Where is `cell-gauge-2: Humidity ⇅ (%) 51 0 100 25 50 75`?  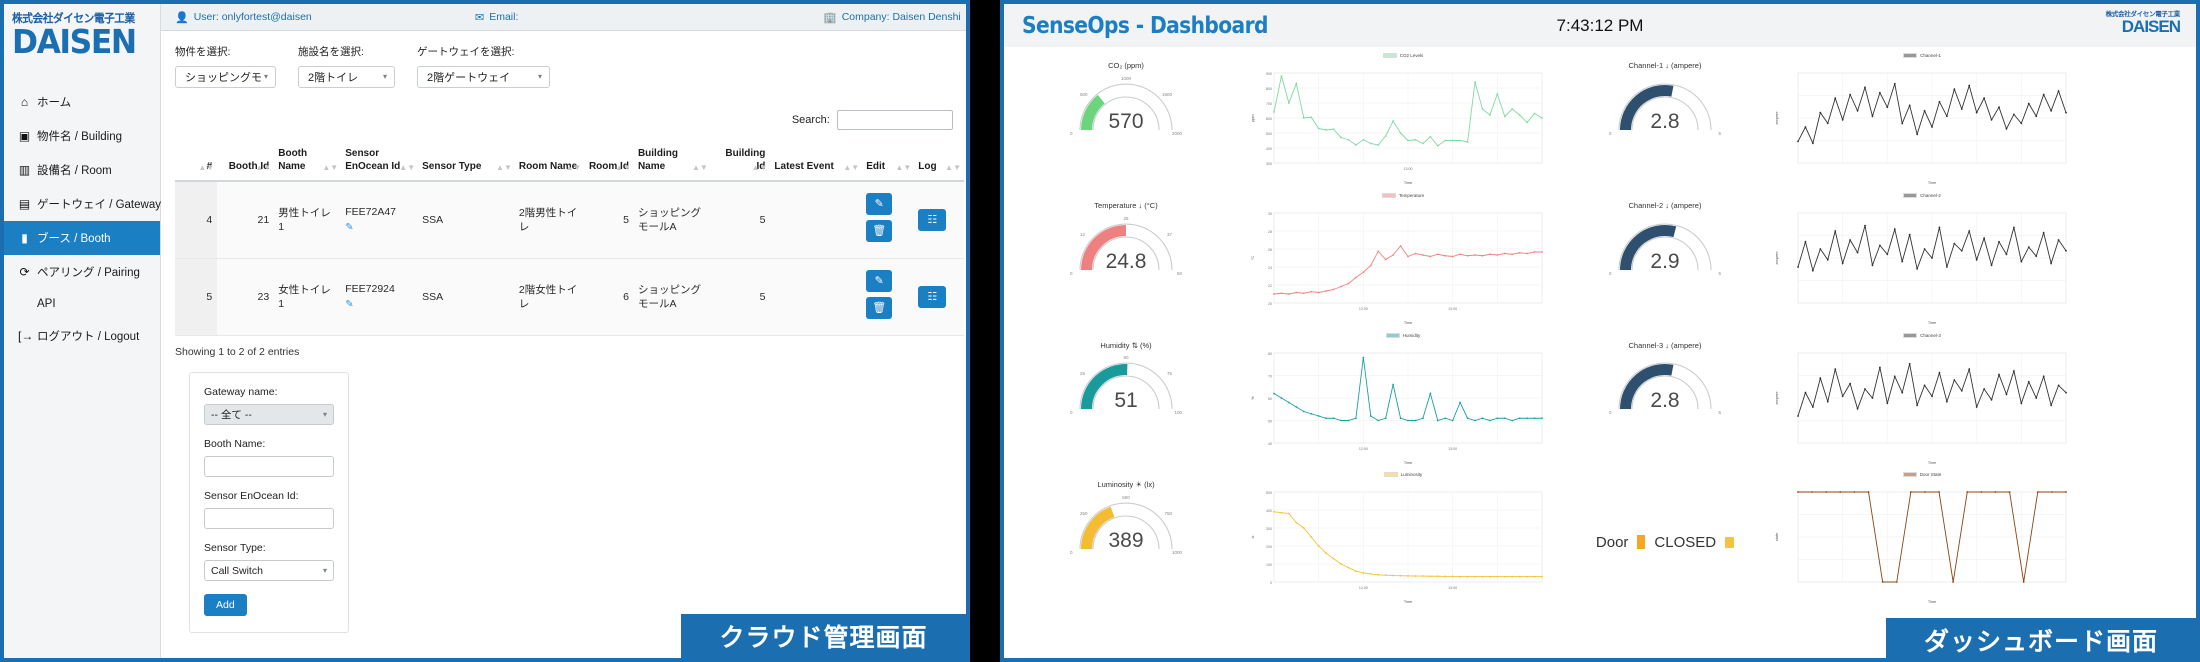 cell-gauge-2: Humidity ⇅ (%) 51 0 100 25 50 75 is located at coordinates (1126, 403).